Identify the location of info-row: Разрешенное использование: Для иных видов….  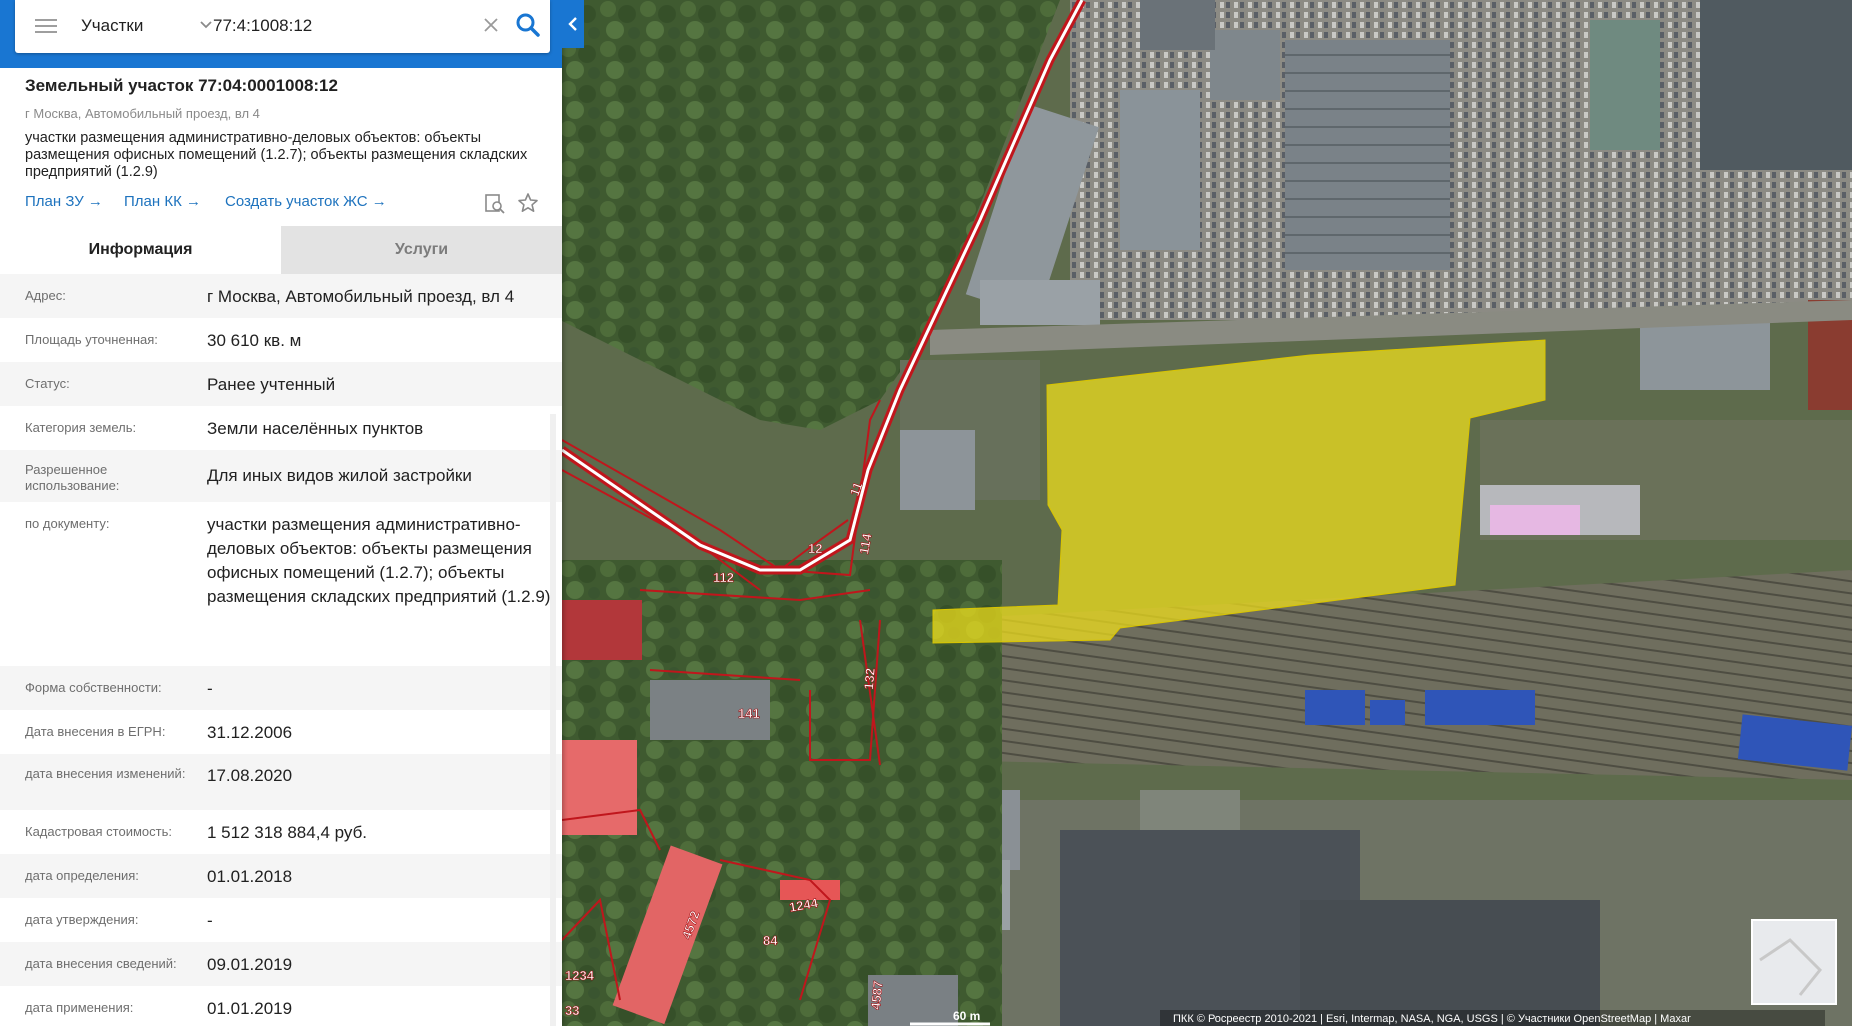
(281, 476).